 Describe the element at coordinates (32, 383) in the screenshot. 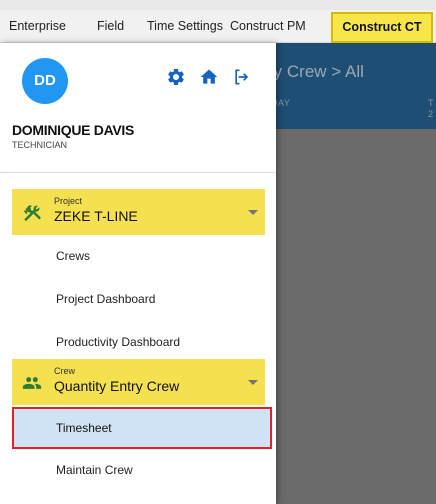

I see `people-icon` at that location.